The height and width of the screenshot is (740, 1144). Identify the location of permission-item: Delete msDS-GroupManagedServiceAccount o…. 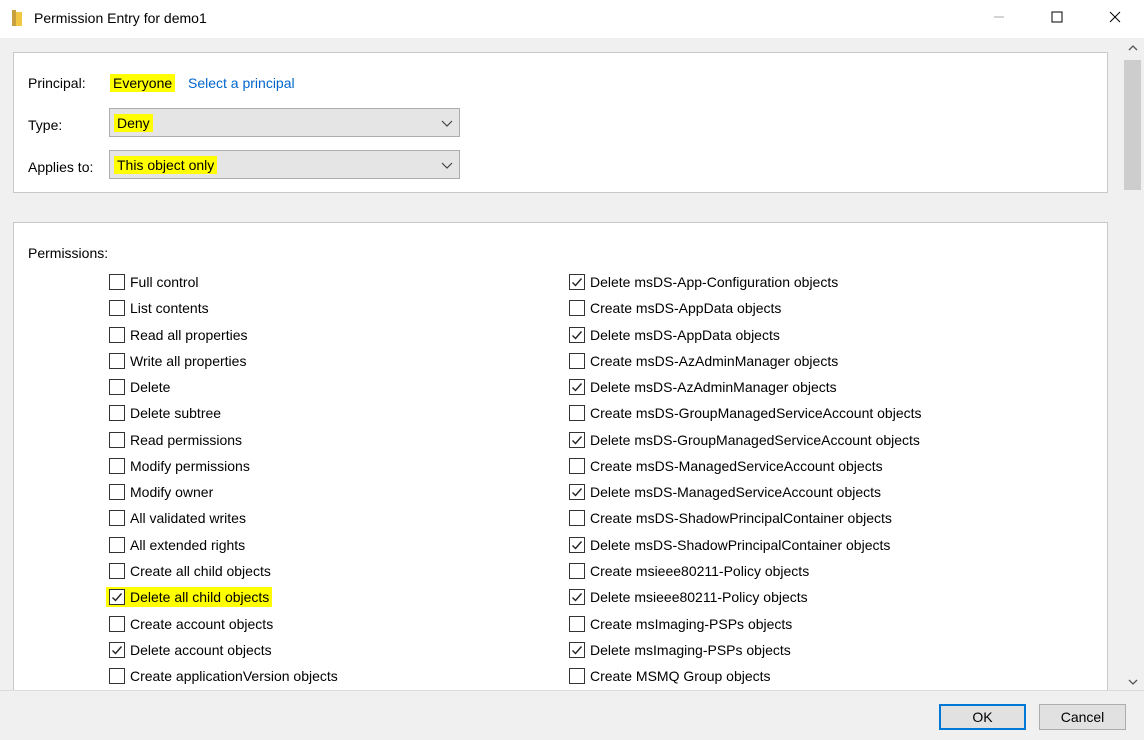
(744, 440).